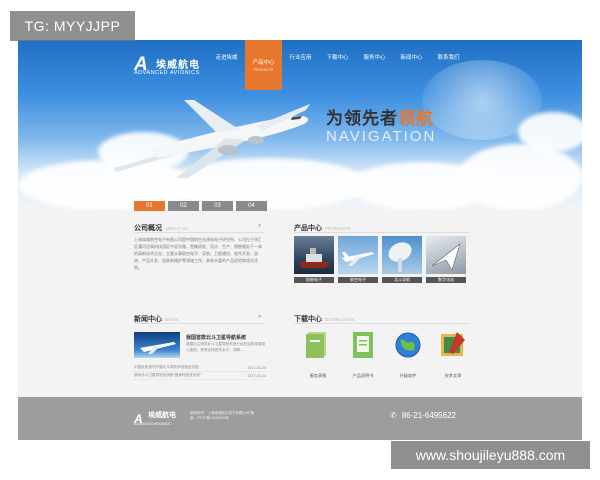 The width and height of the screenshot is (600, 480). Describe the element at coordinates (200, 368) in the screenshot. I see `news-row: 中国民航首次开展北斗导航系统验证试验 2017-03-20` at that location.